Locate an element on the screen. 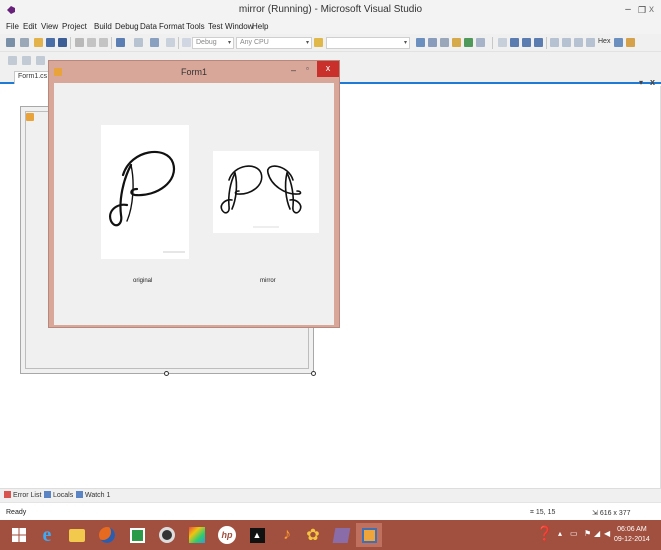 The image size is (661, 550). firefox-button is located at coordinates (107, 535).